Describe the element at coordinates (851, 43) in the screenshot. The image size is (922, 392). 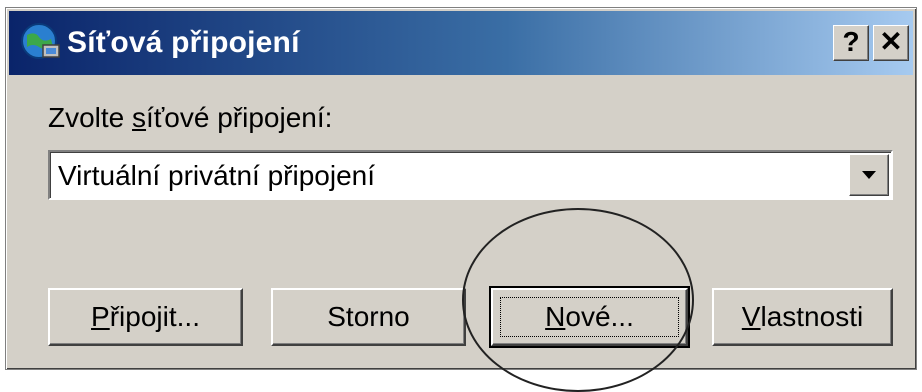
I see `help-button: ?` at that location.